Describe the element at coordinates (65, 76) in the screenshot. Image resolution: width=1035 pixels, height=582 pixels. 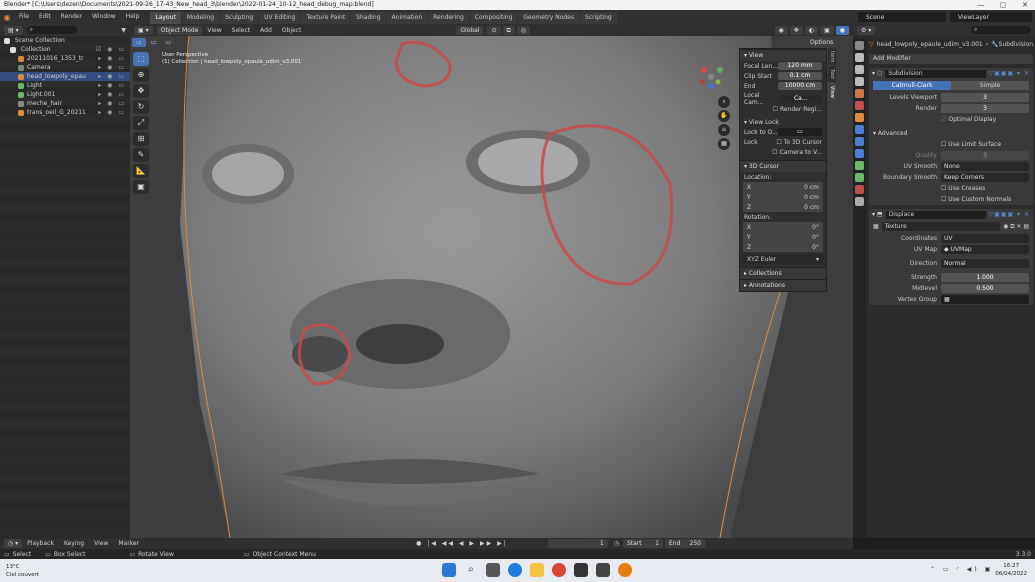
I see `outliner-item: head_lowpoly_epau ▸ ◉ ▭` at that location.